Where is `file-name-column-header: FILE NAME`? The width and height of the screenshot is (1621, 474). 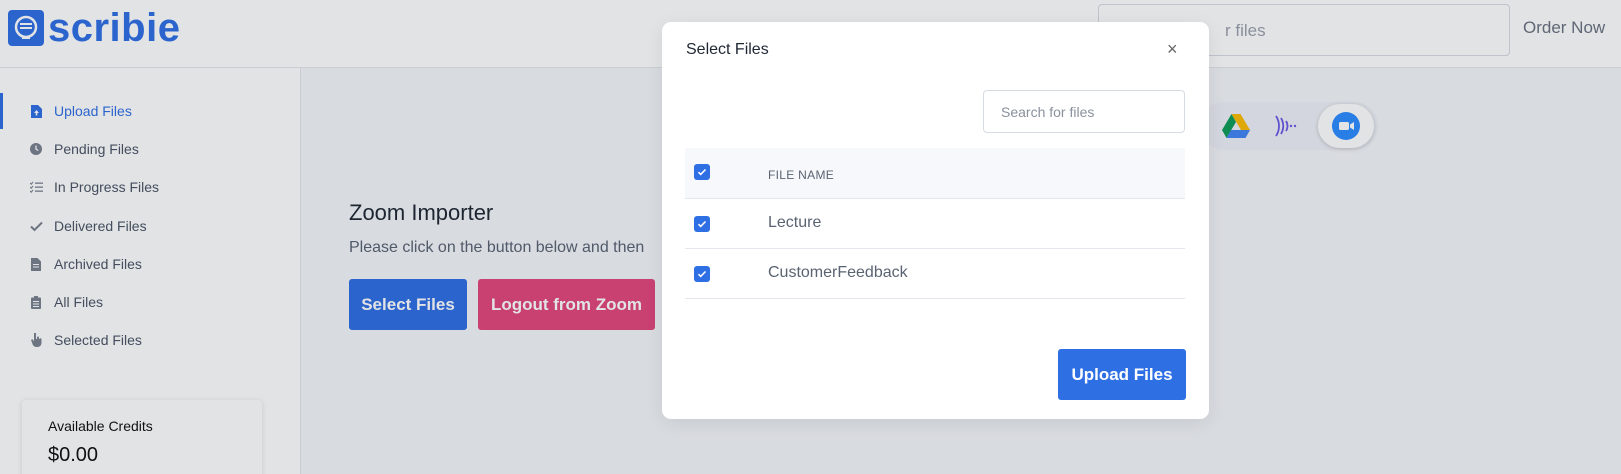
file-name-column-header: FILE NAME is located at coordinates (801, 175).